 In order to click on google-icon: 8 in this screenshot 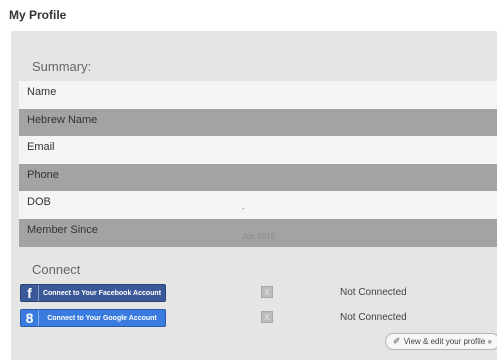, I will do `click(30, 318)`.